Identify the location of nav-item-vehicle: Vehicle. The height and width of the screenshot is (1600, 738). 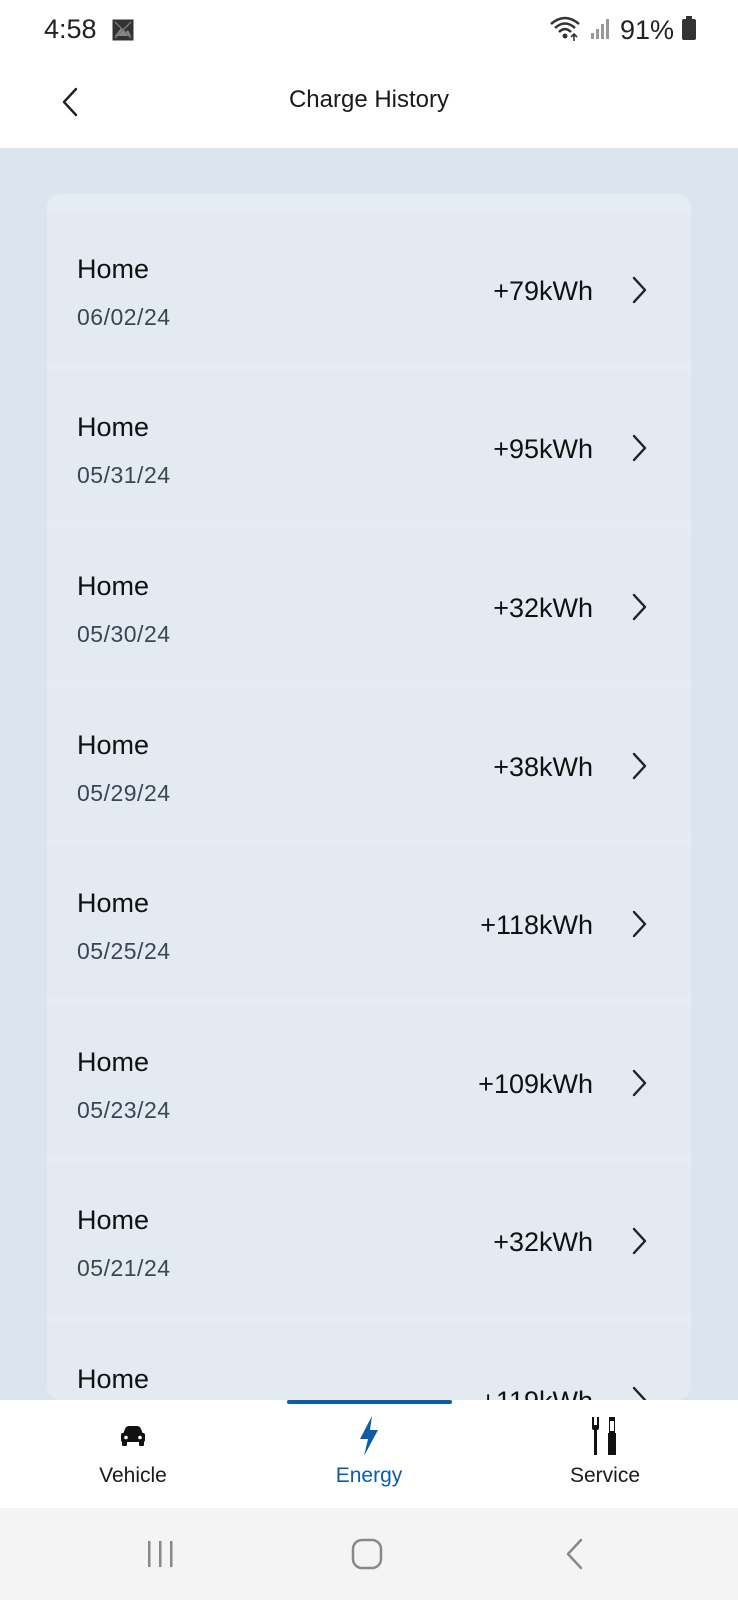
(133, 1459).